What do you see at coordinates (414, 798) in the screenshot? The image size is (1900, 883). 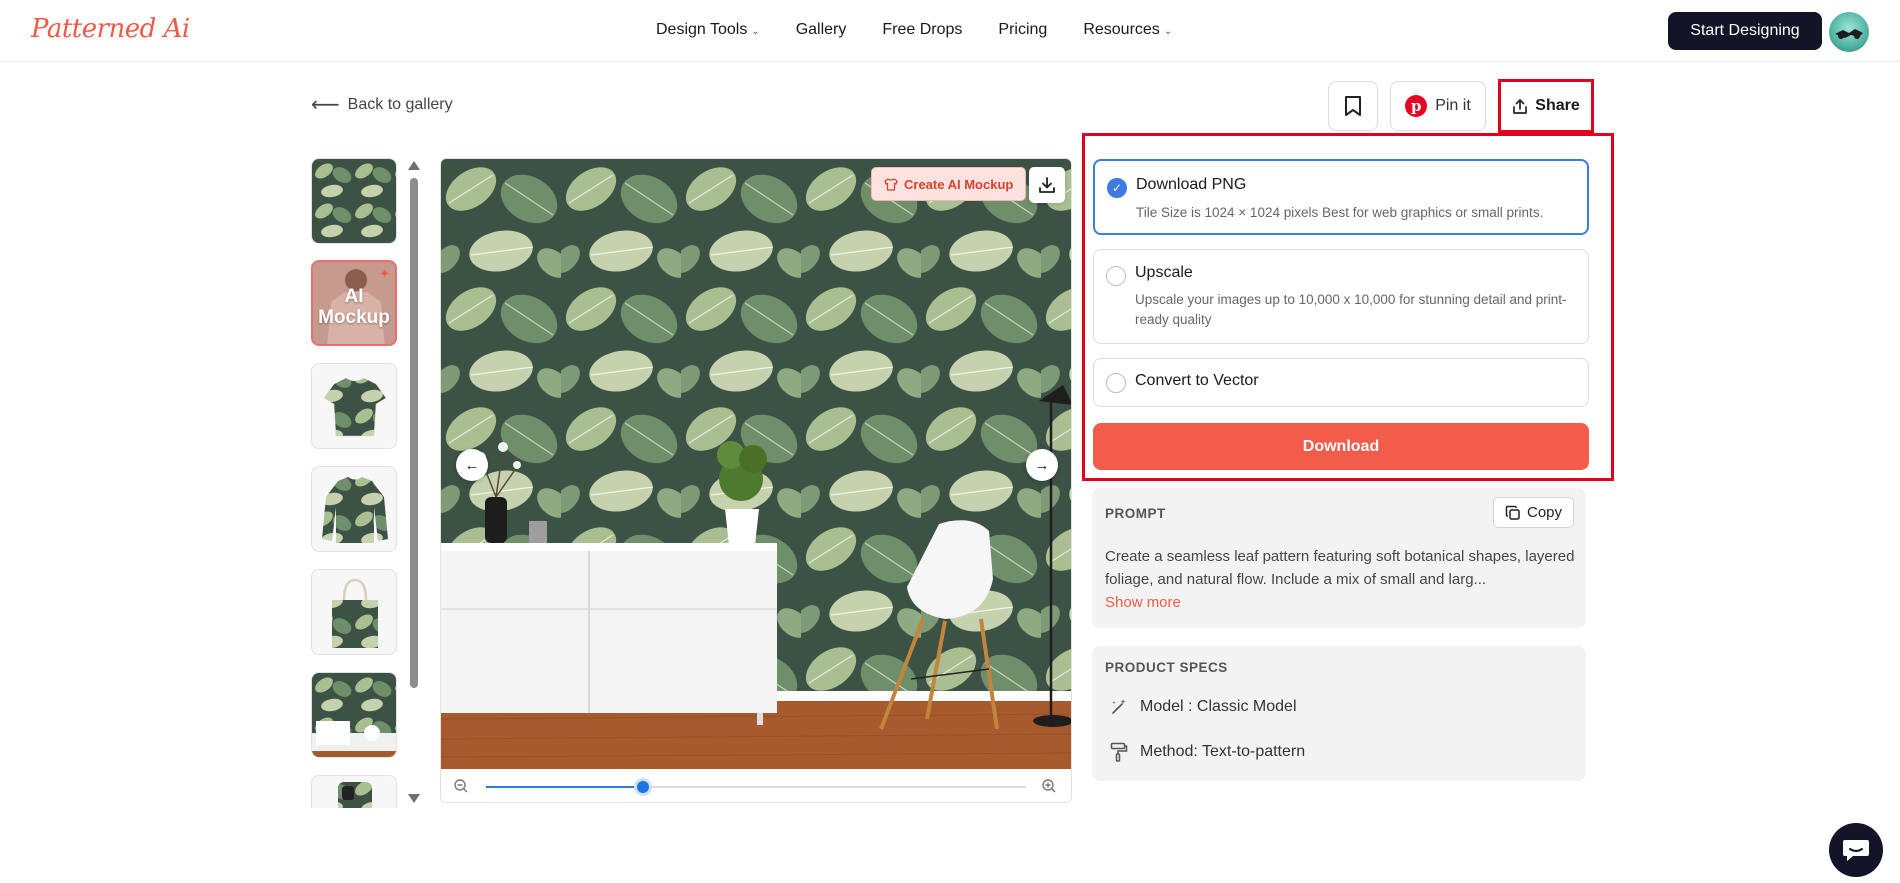 I see `scroll-down-icon` at bounding box center [414, 798].